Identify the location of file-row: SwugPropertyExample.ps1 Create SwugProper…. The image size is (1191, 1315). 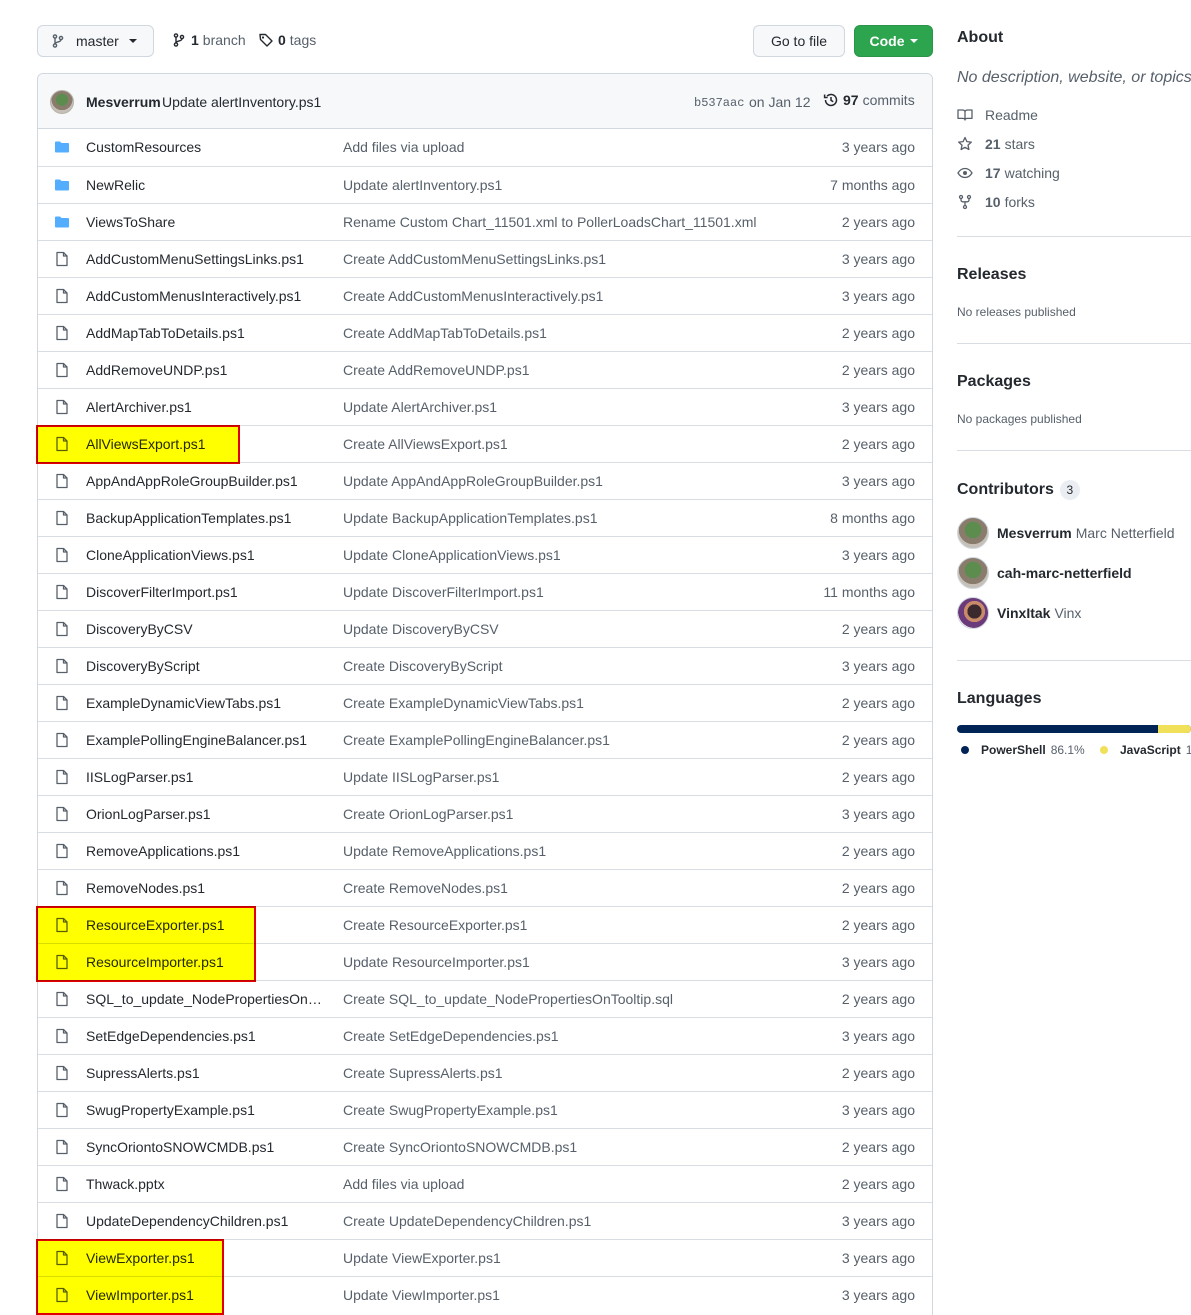
(485, 1109).